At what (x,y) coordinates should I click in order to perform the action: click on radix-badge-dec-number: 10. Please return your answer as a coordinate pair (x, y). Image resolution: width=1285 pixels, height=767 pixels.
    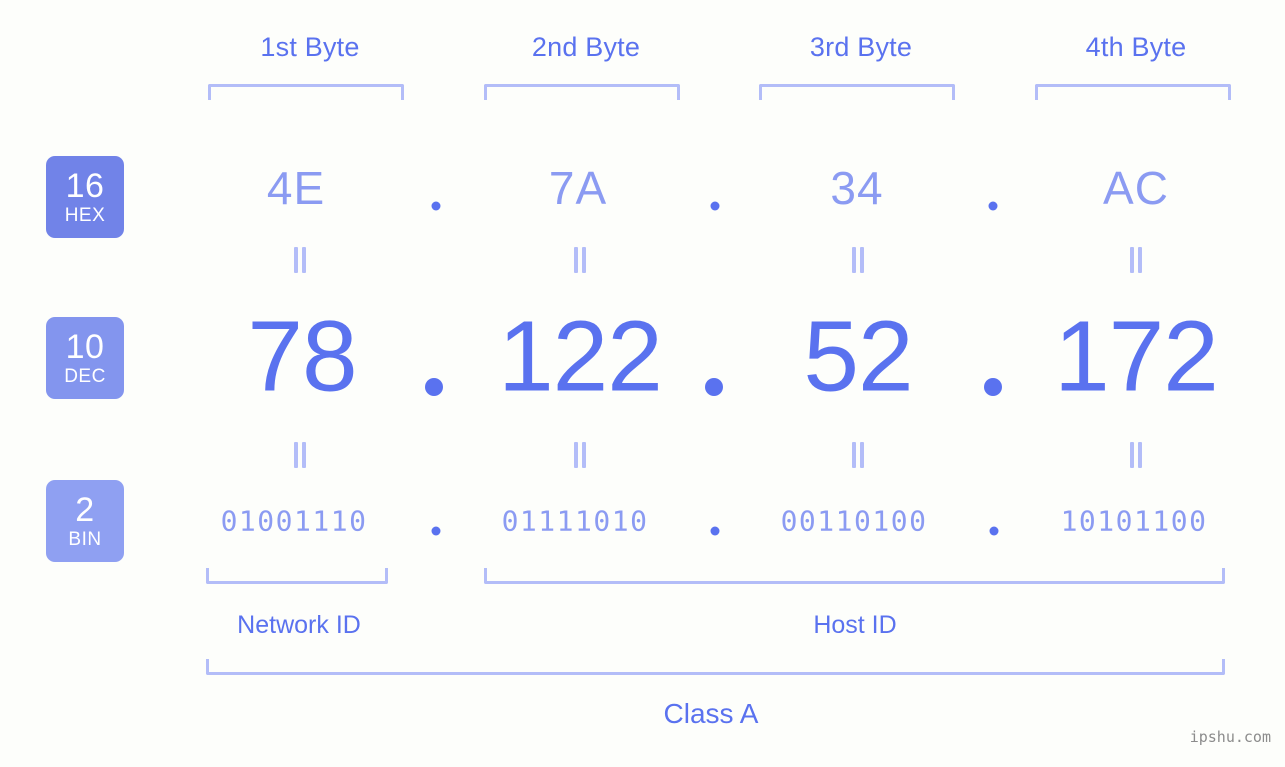
    Looking at the image, I should click on (85, 347).